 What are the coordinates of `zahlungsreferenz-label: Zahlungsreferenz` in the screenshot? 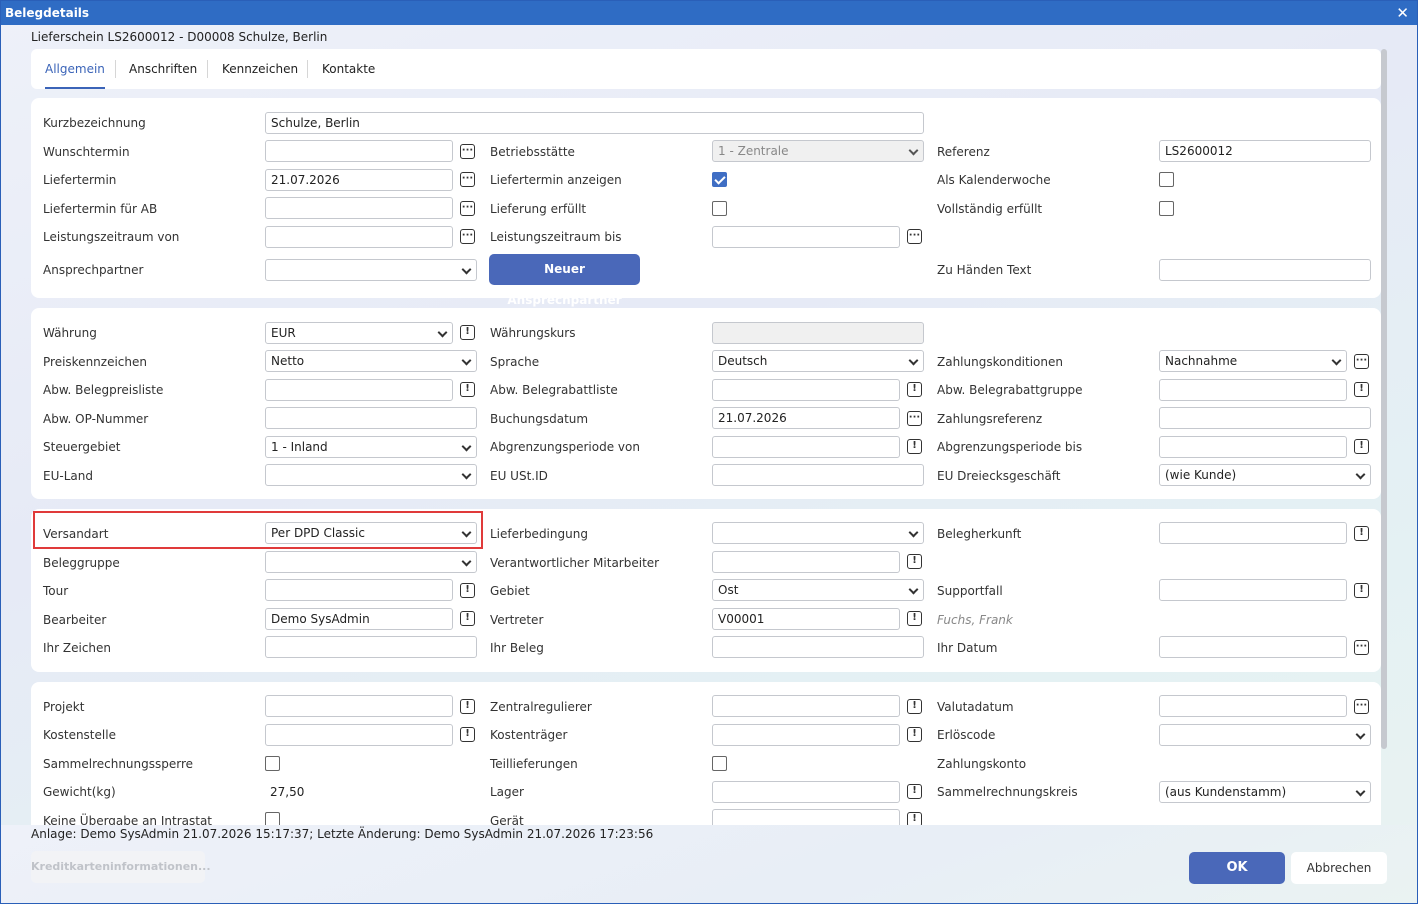 It's located at (990, 419).